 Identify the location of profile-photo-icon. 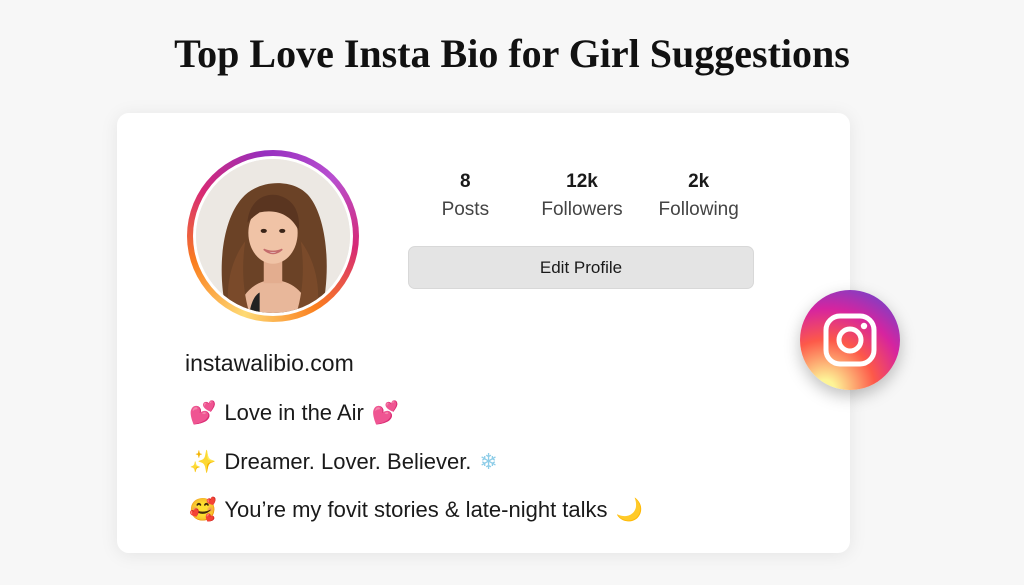
(273, 236).